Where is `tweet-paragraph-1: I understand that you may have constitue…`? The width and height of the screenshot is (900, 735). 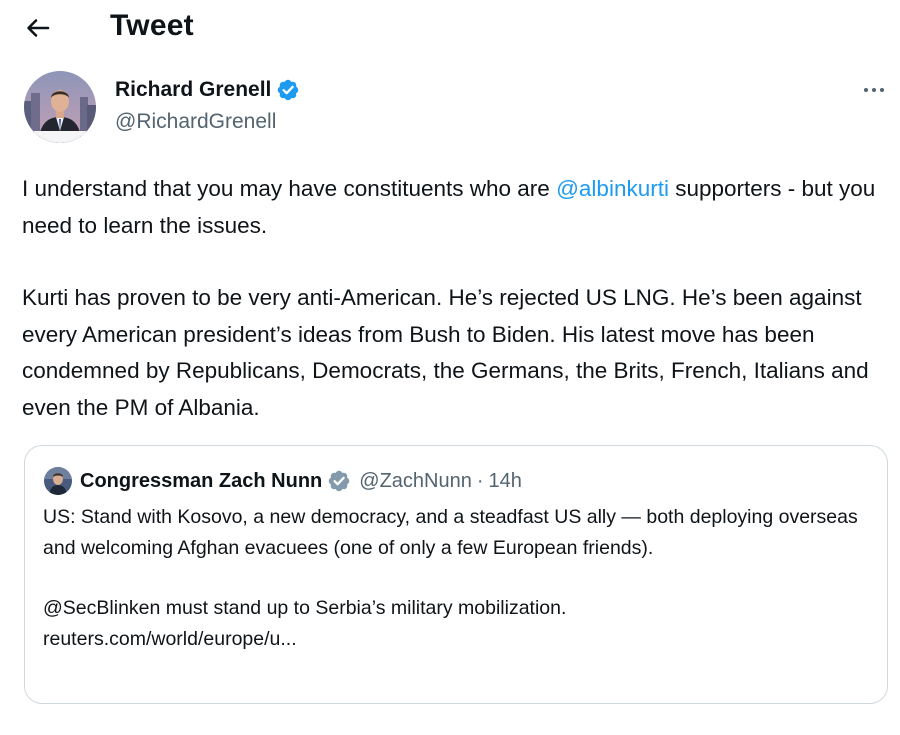
tweet-paragraph-1: I understand that you may have constitue… is located at coordinates (452, 207).